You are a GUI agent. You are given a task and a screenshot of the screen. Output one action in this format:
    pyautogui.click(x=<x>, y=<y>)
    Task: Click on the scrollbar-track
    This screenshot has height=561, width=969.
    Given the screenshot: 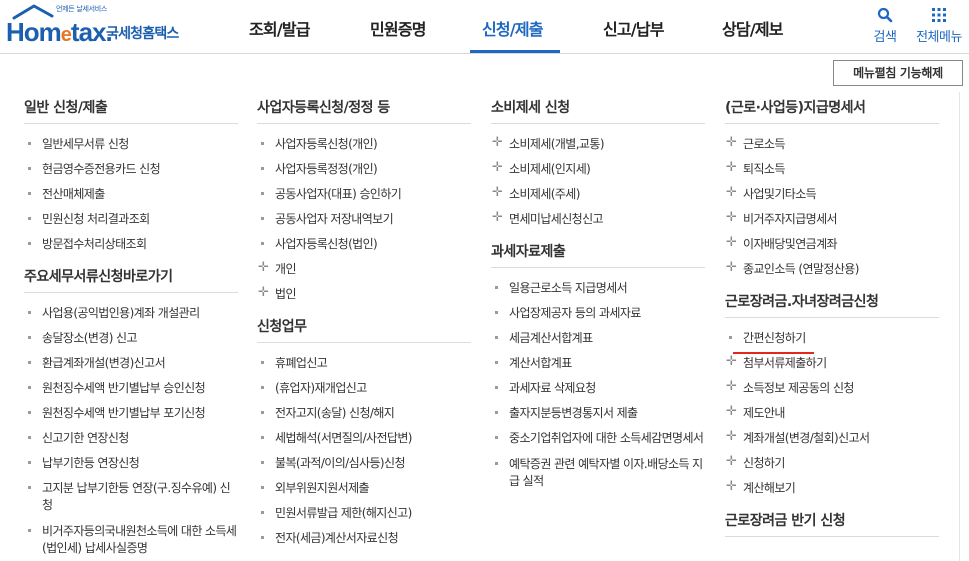 What is the action you would take?
    pyautogui.click(x=959, y=326)
    